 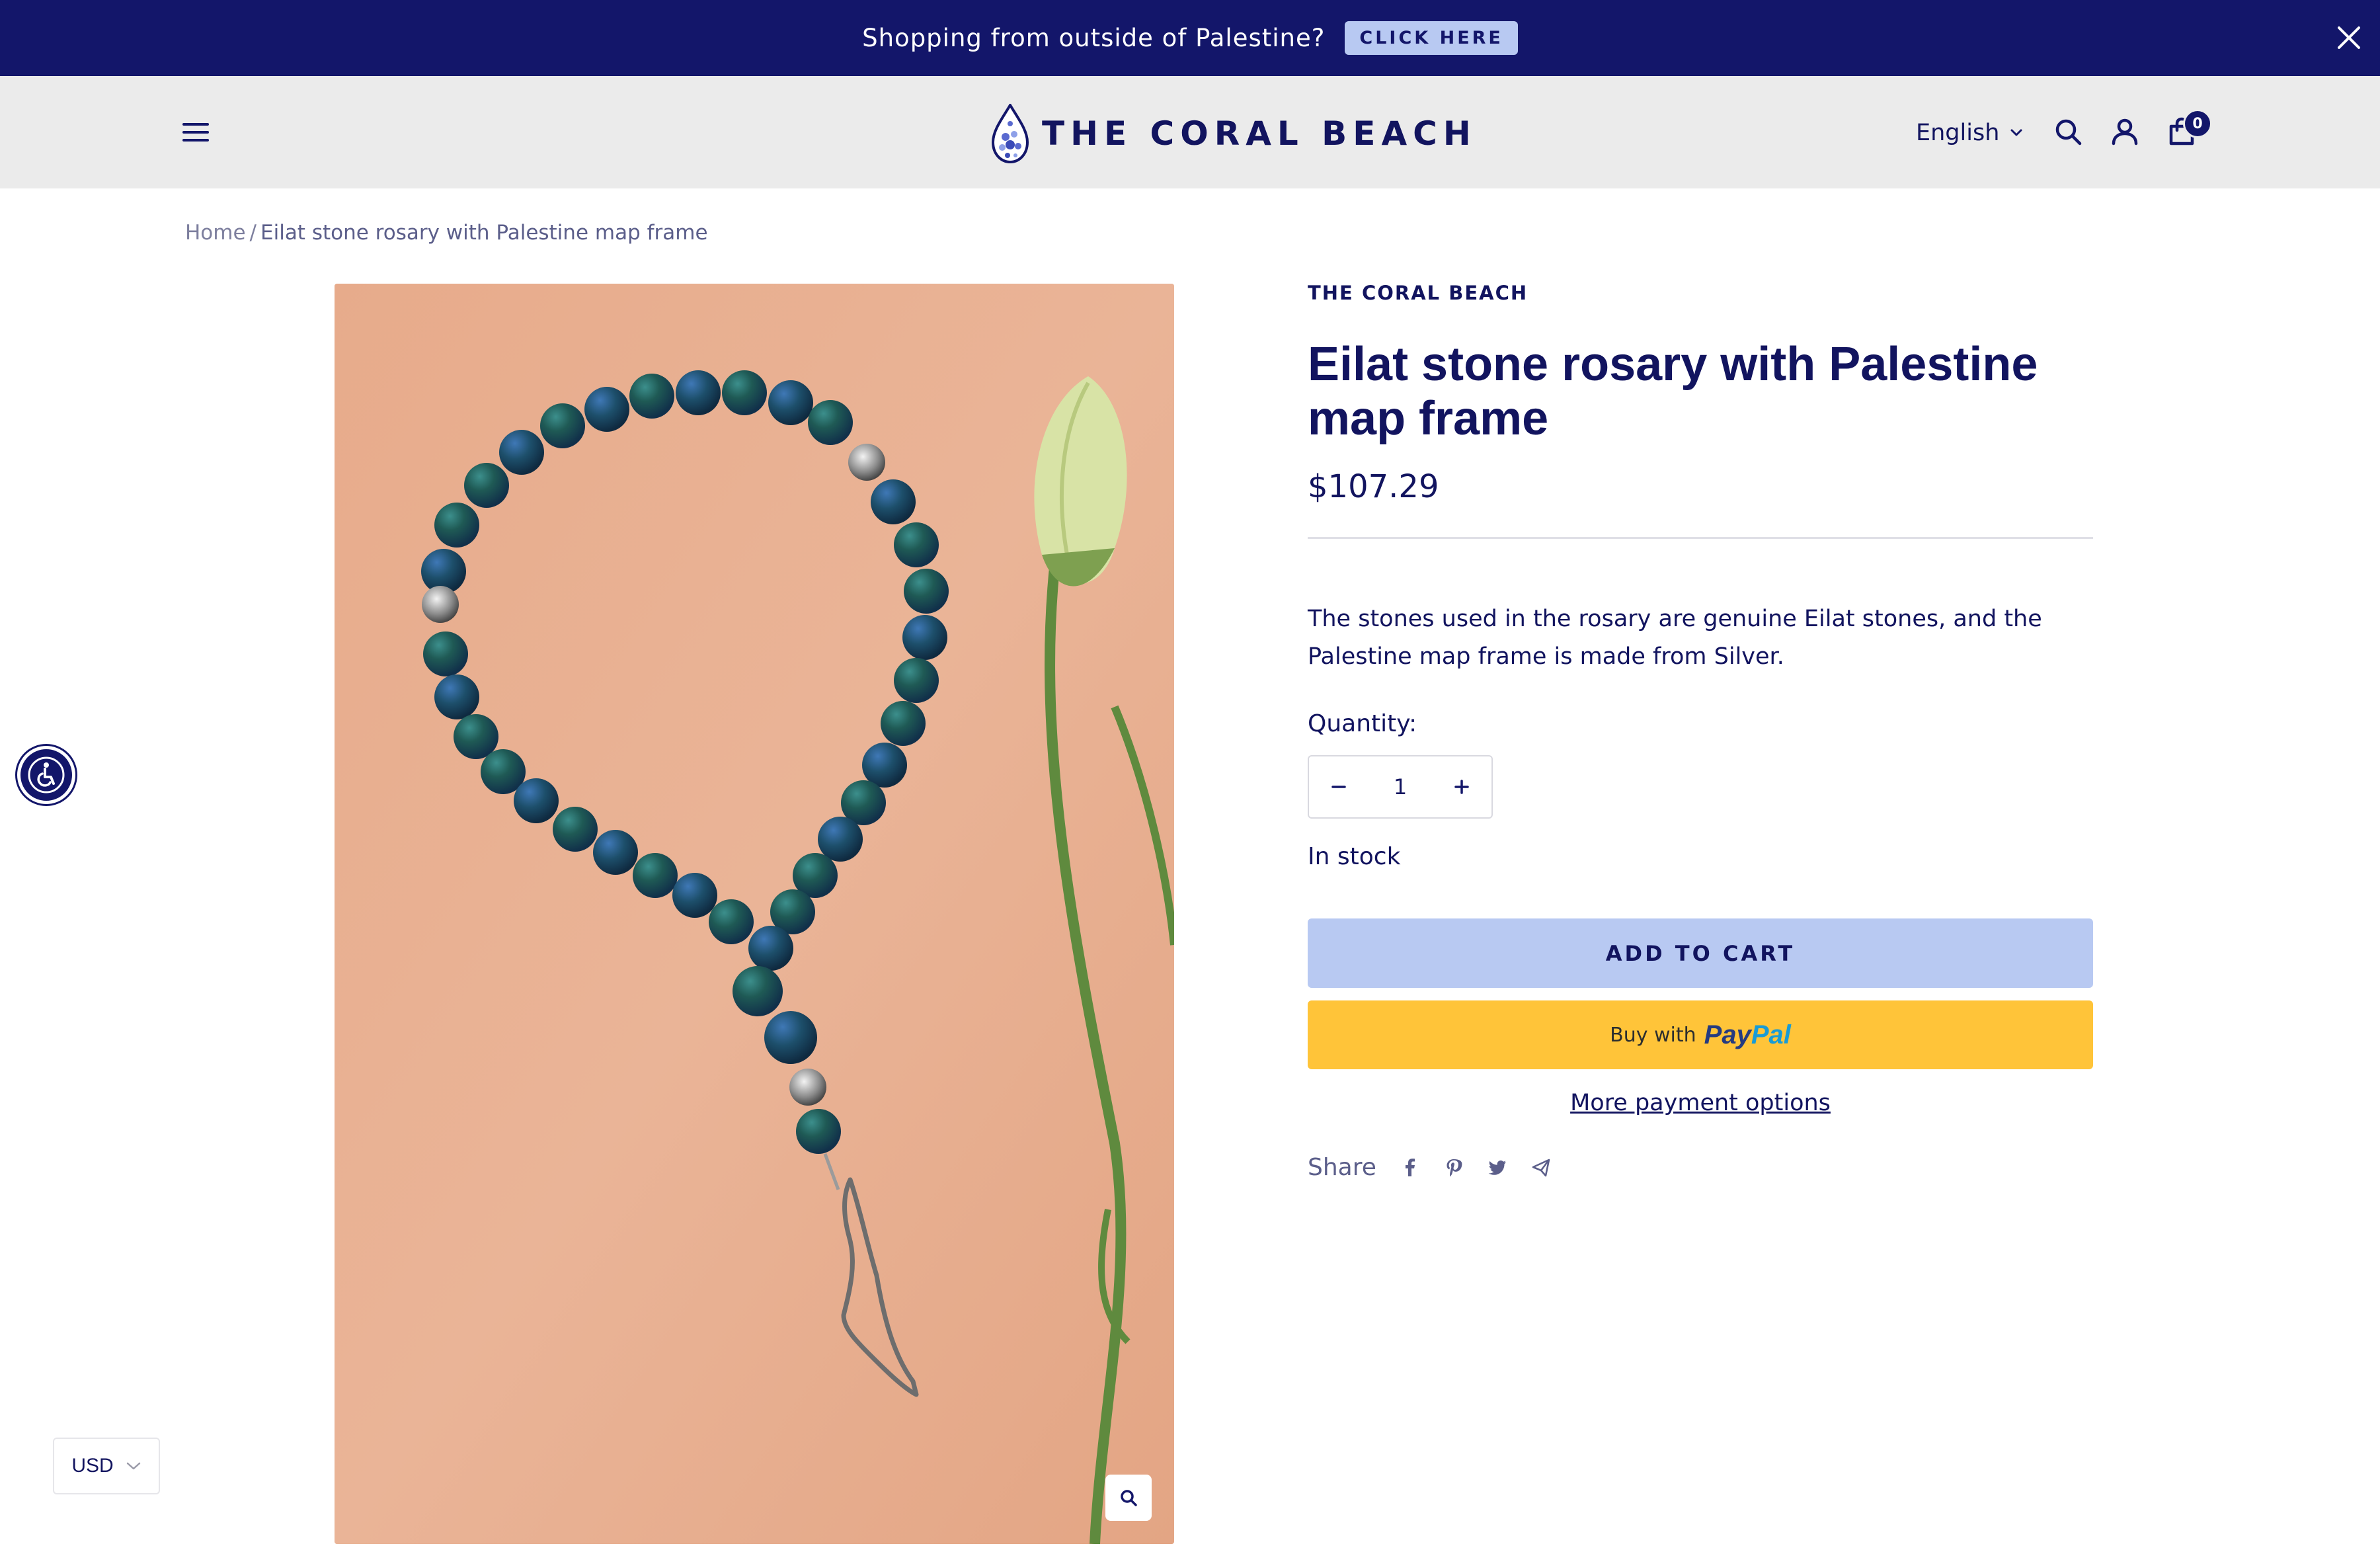 I want to click on paypal-logo: PayPal, so click(x=1747, y=1035).